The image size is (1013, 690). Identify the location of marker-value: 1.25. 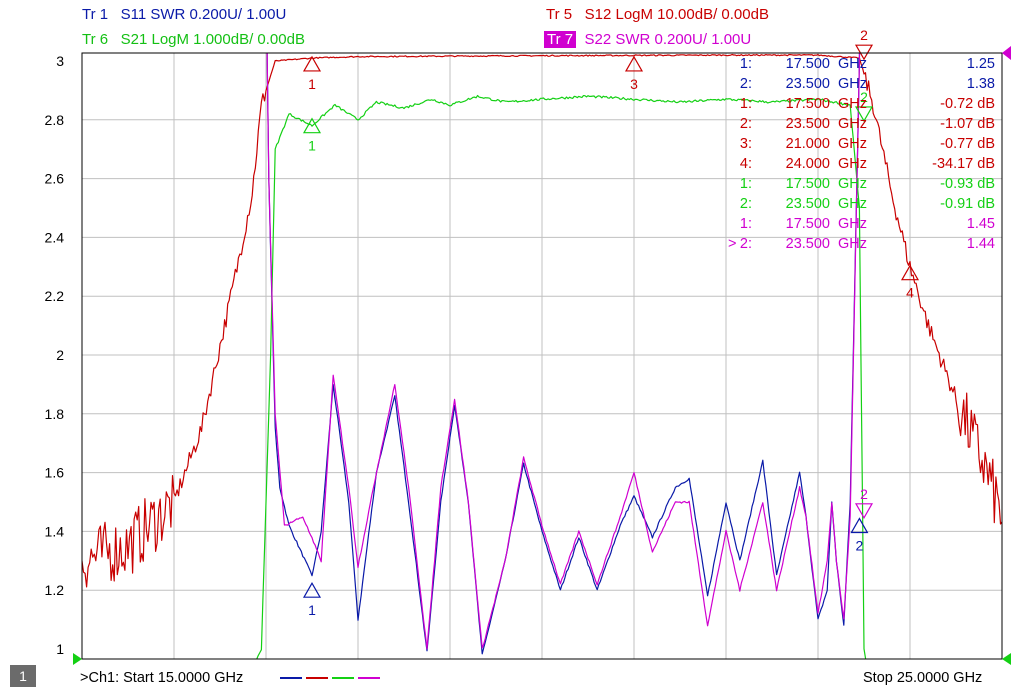
(981, 64).